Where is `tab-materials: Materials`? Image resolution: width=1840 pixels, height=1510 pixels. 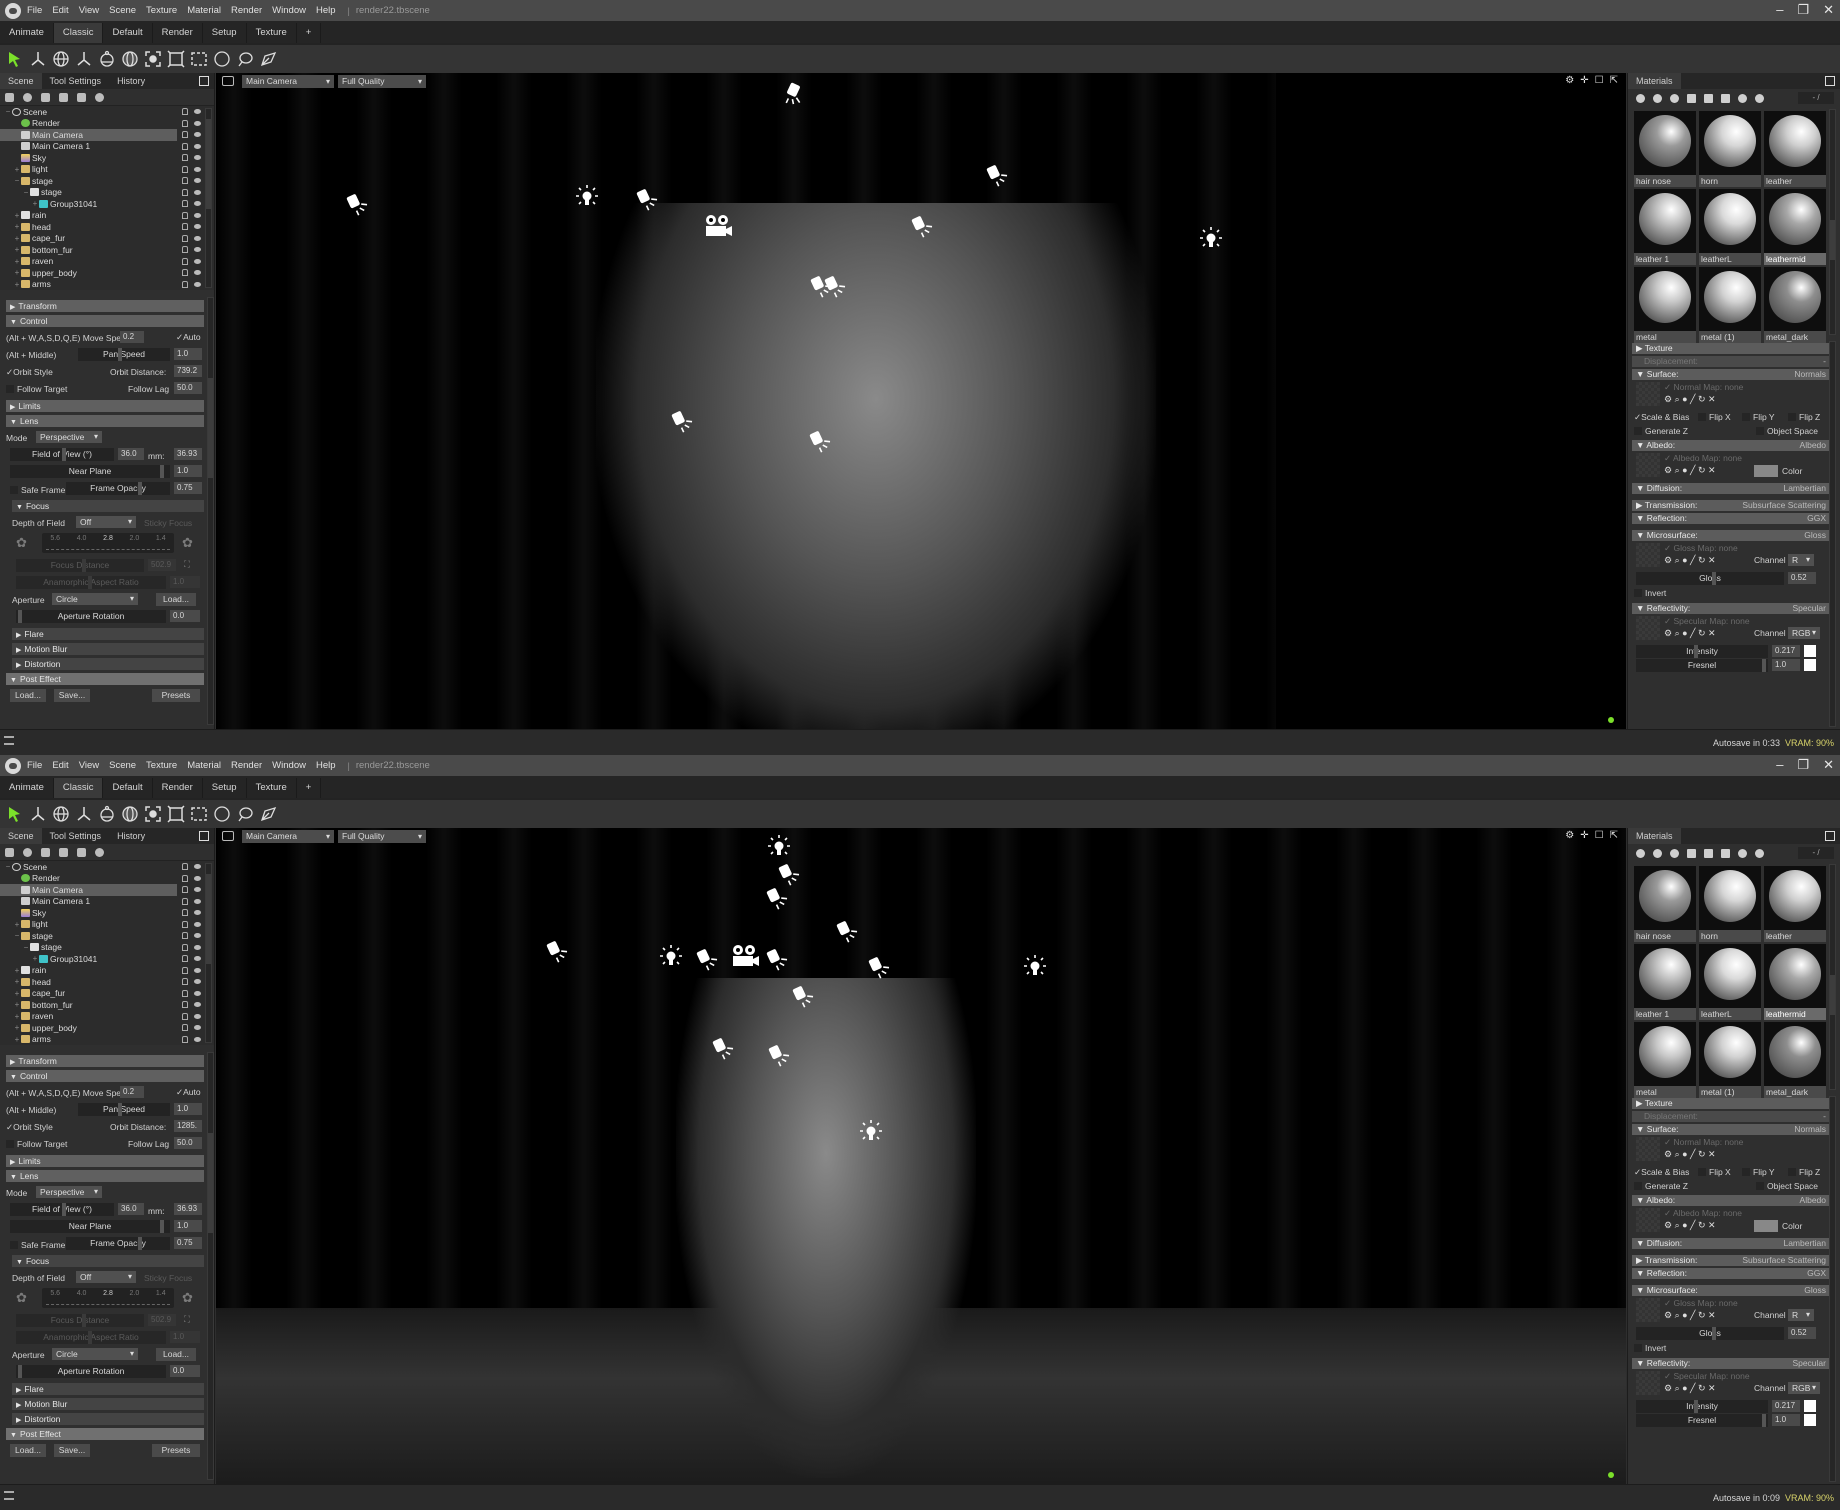
tab-materials: Materials is located at coordinates (1654, 81).